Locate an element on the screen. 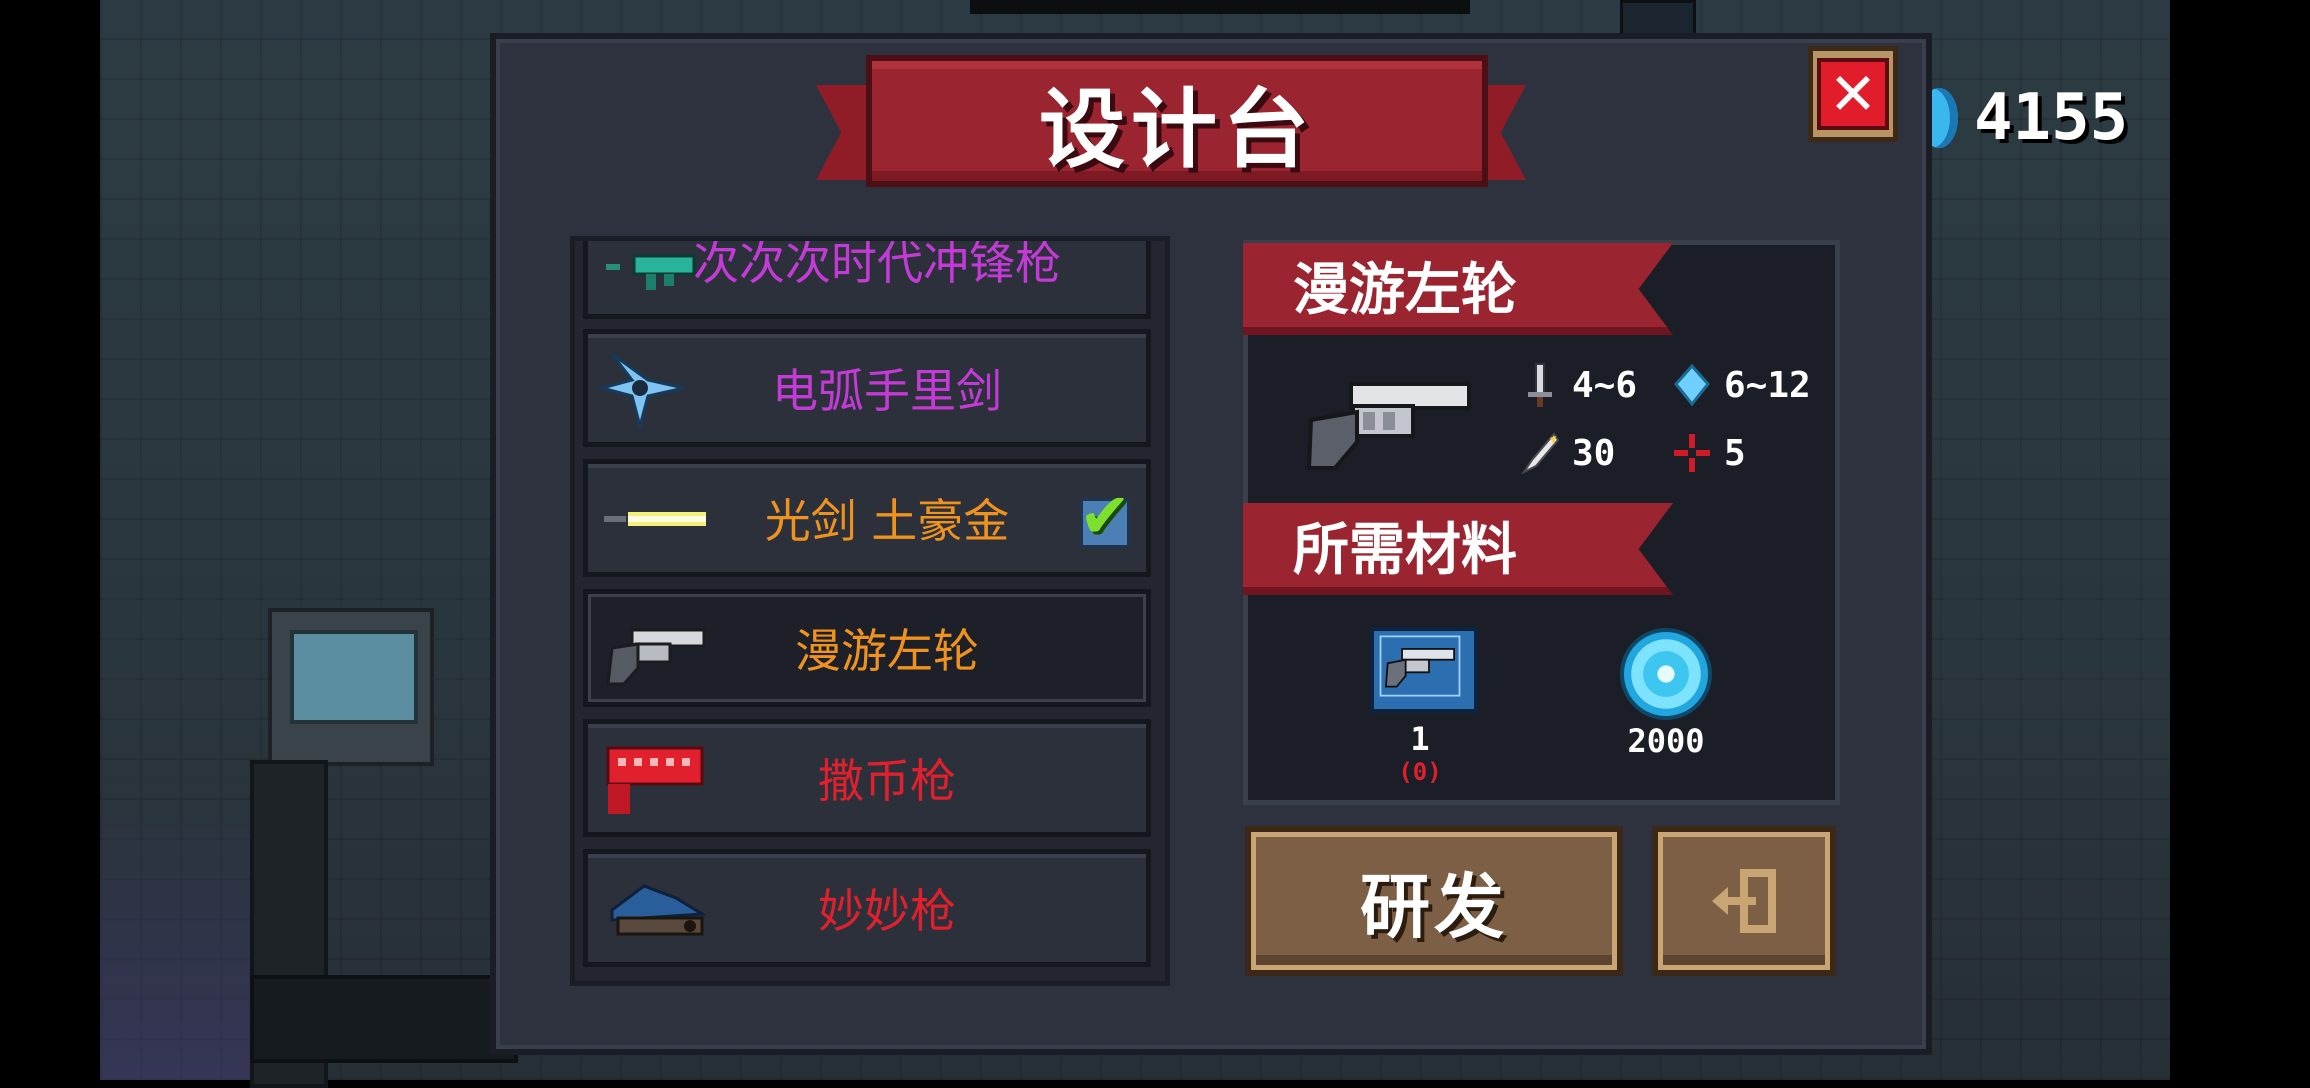  weapon-name: 光剑 土豪金 is located at coordinates (887, 521).